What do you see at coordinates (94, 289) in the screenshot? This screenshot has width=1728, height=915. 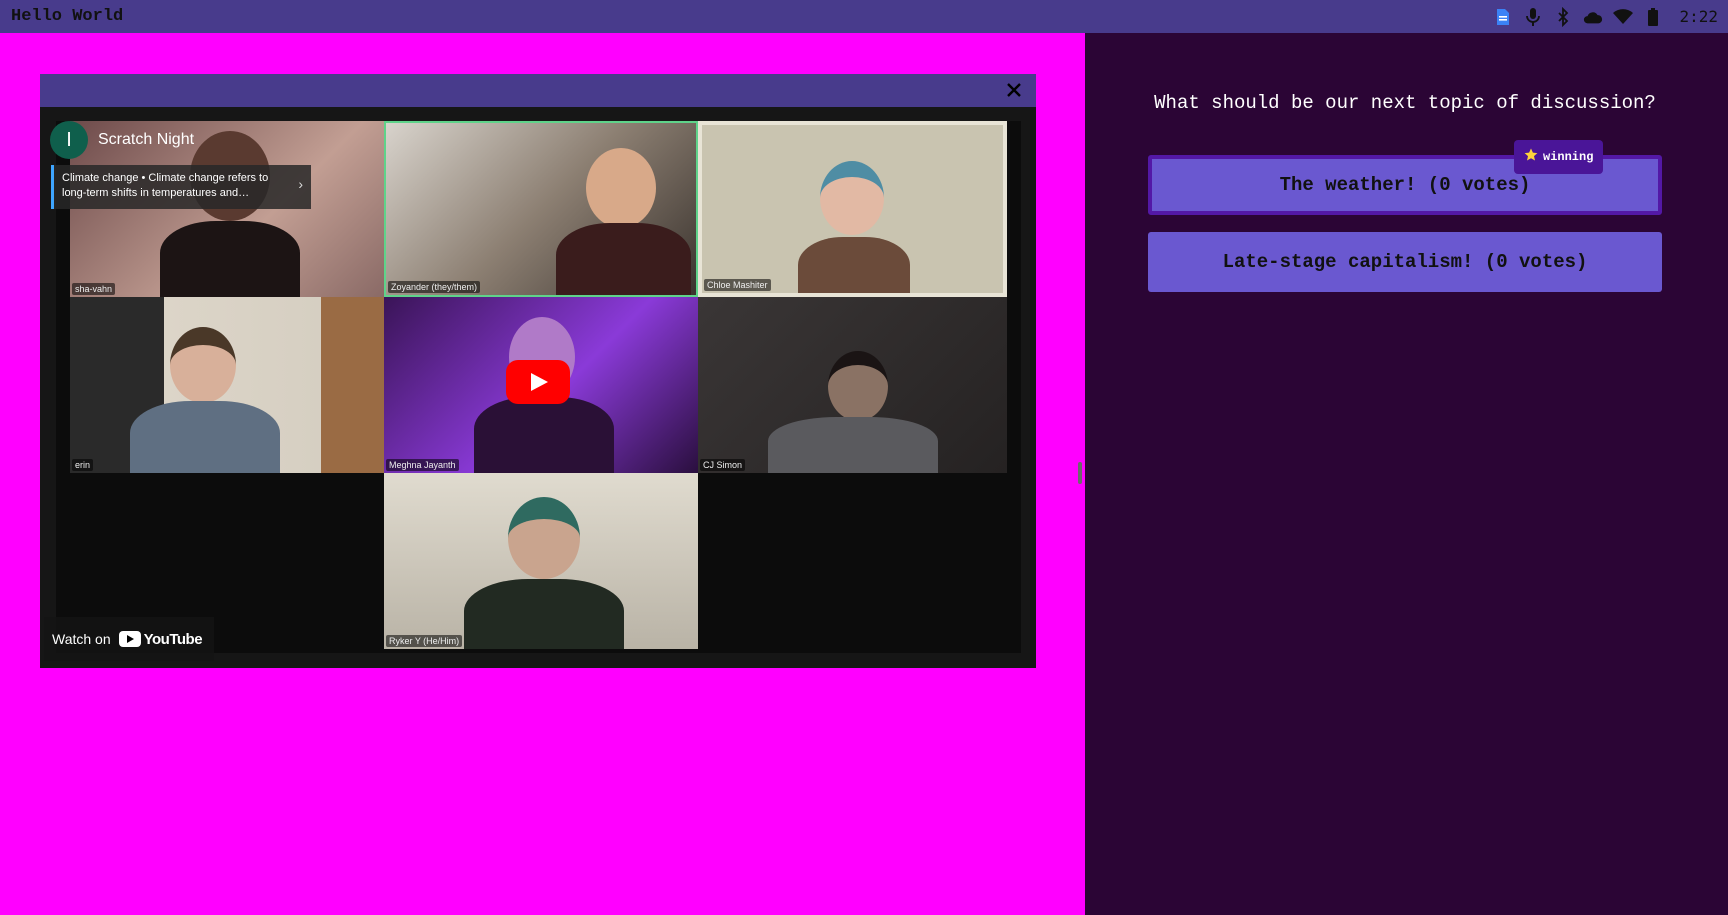 I see `participant-name: sha-vahn` at bounding box center [94, 289].